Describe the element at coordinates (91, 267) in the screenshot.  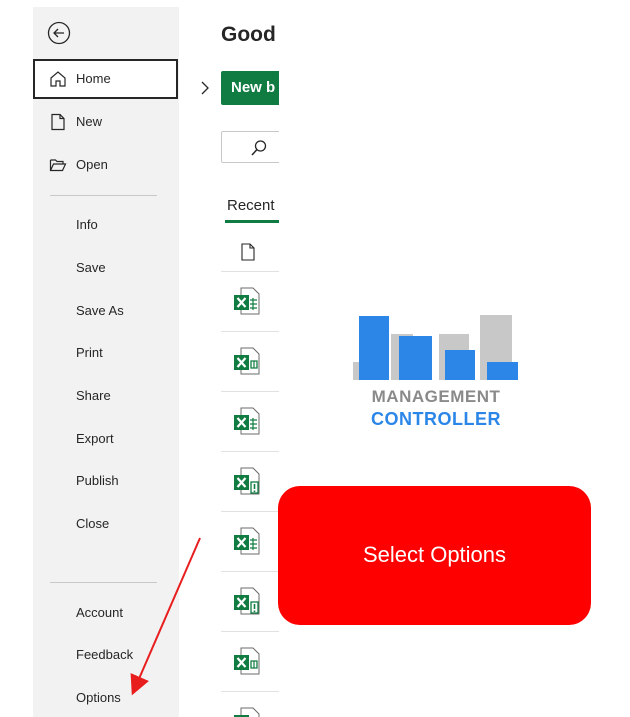
I see `nav-item-label: Save` at that location.